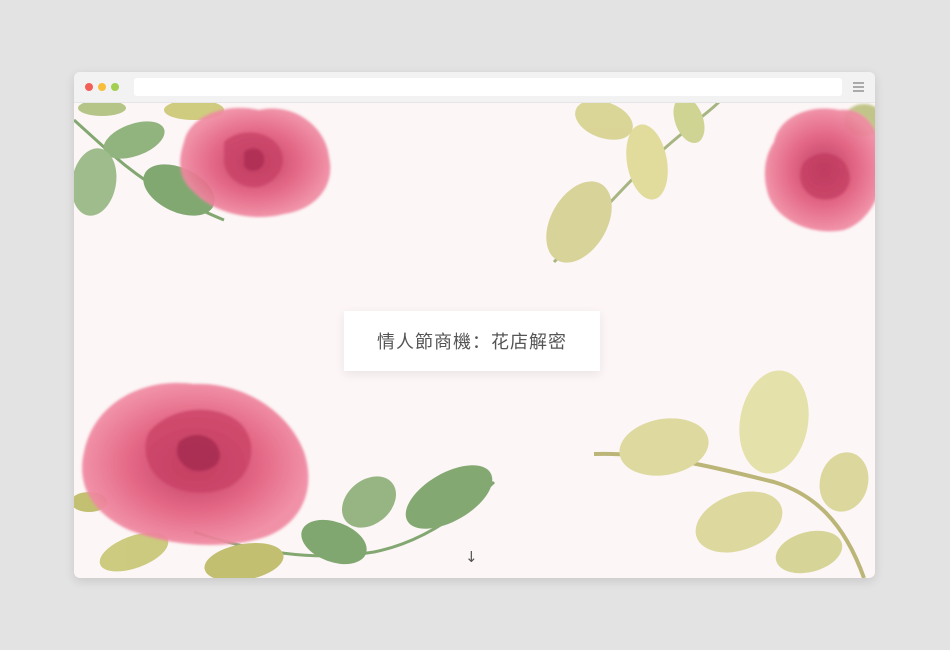 This screenshot has height=650, width=950. I want to click on browser-toolbar, so click(474, 87).